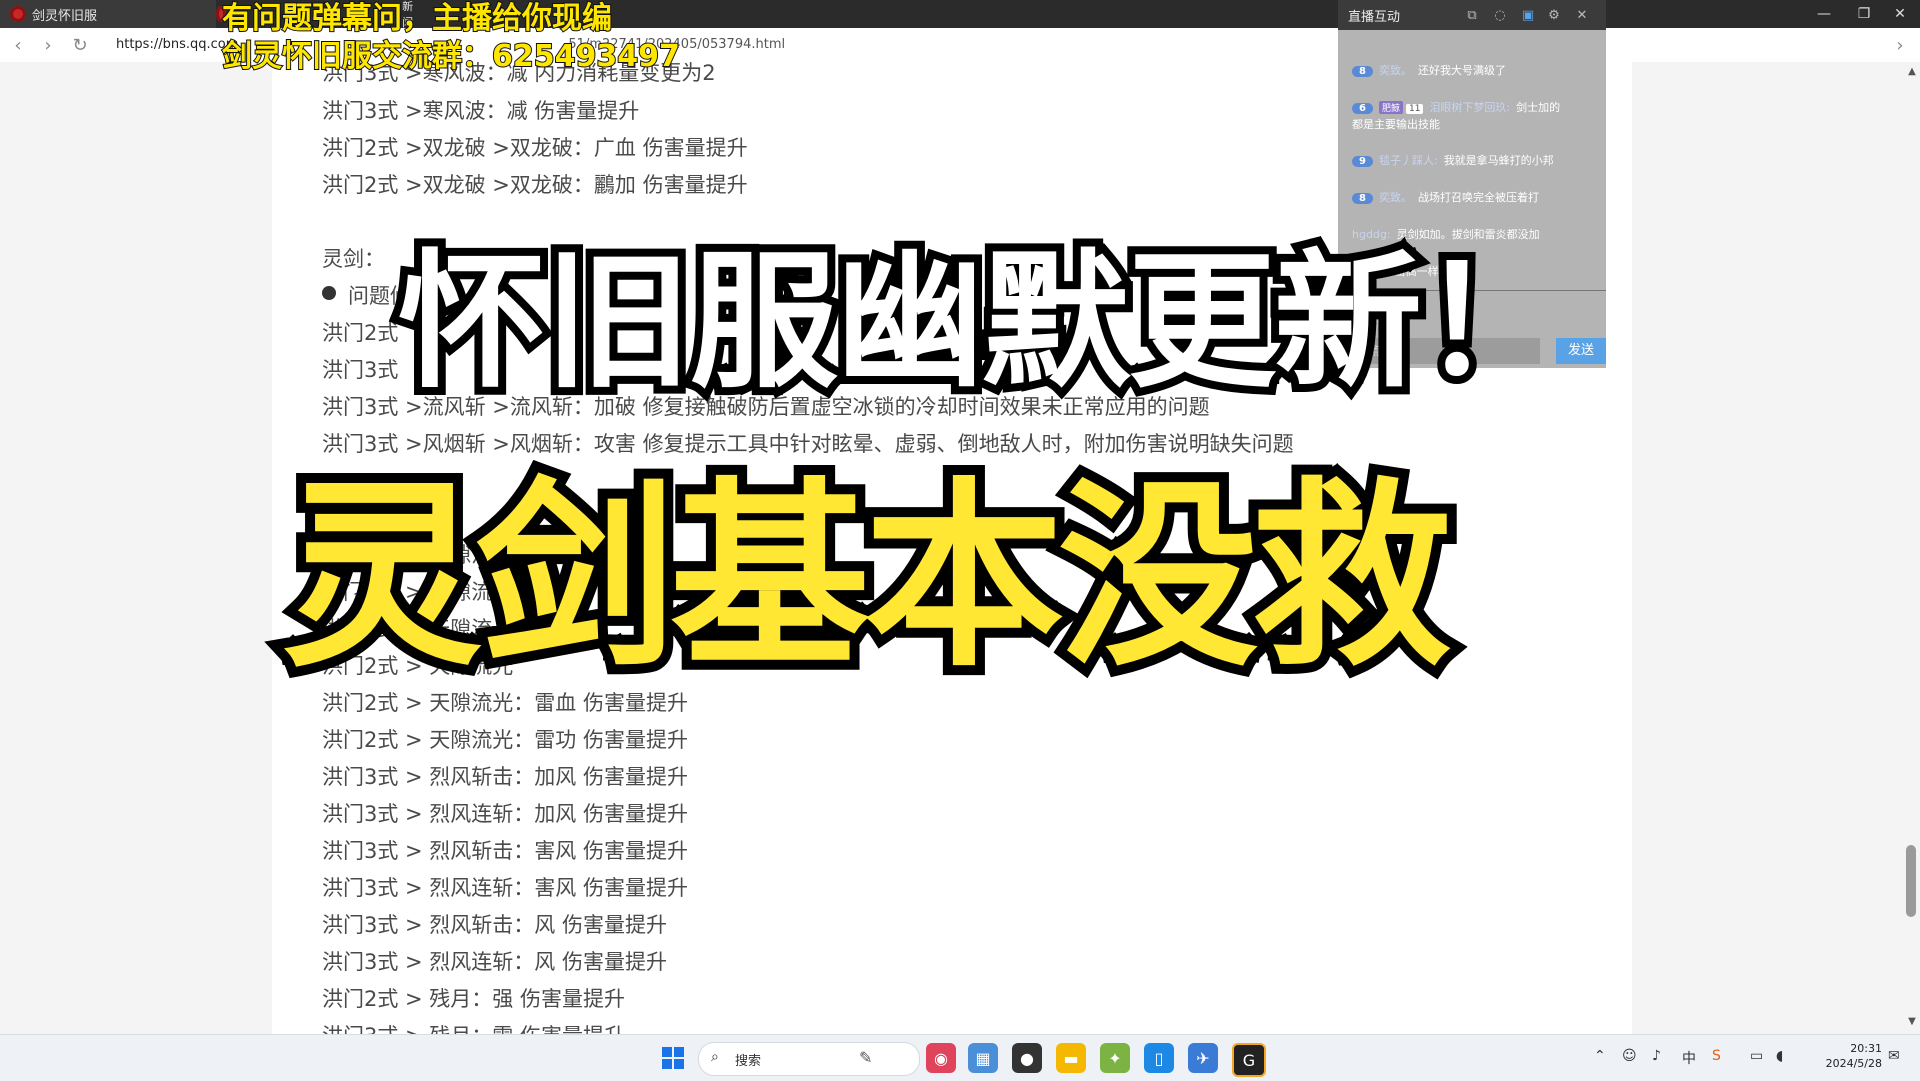  What do you see at coordinates (1656, 1056) in the screenshot?
I see `microphone-icon: ♪` at bounding box center [1656, 1056].